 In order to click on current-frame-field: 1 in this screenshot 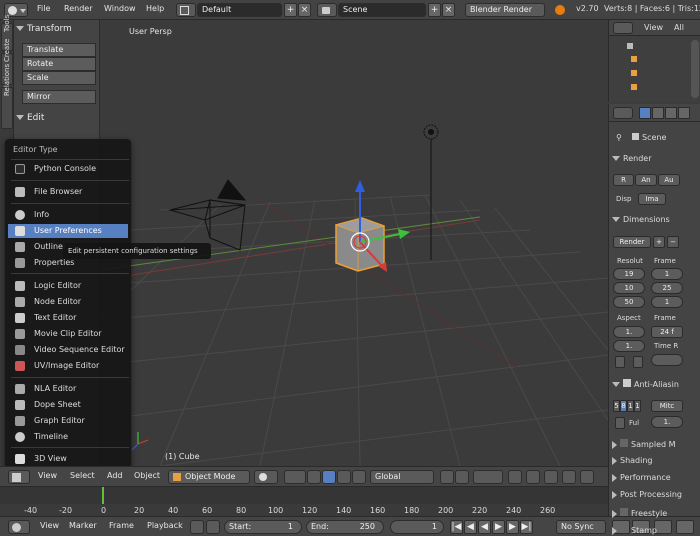, I will do `click(417, 527)`.